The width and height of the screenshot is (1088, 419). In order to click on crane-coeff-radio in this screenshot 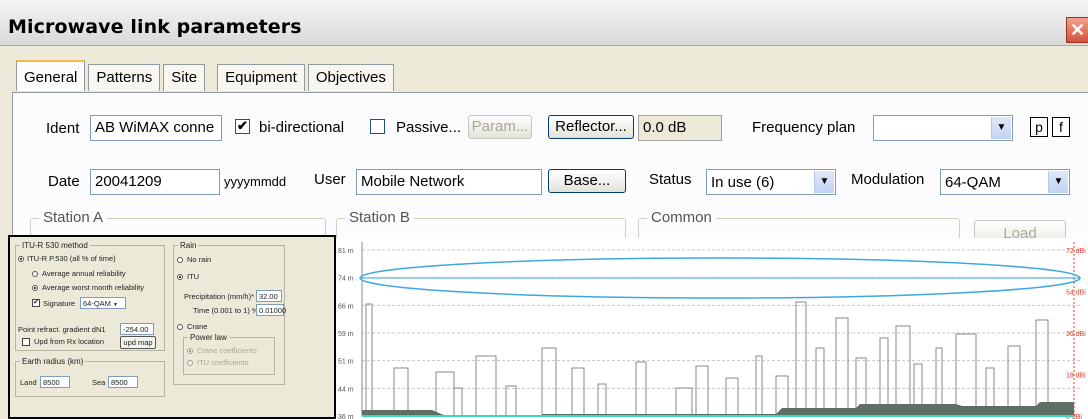, I will do `click(190, 351)`.